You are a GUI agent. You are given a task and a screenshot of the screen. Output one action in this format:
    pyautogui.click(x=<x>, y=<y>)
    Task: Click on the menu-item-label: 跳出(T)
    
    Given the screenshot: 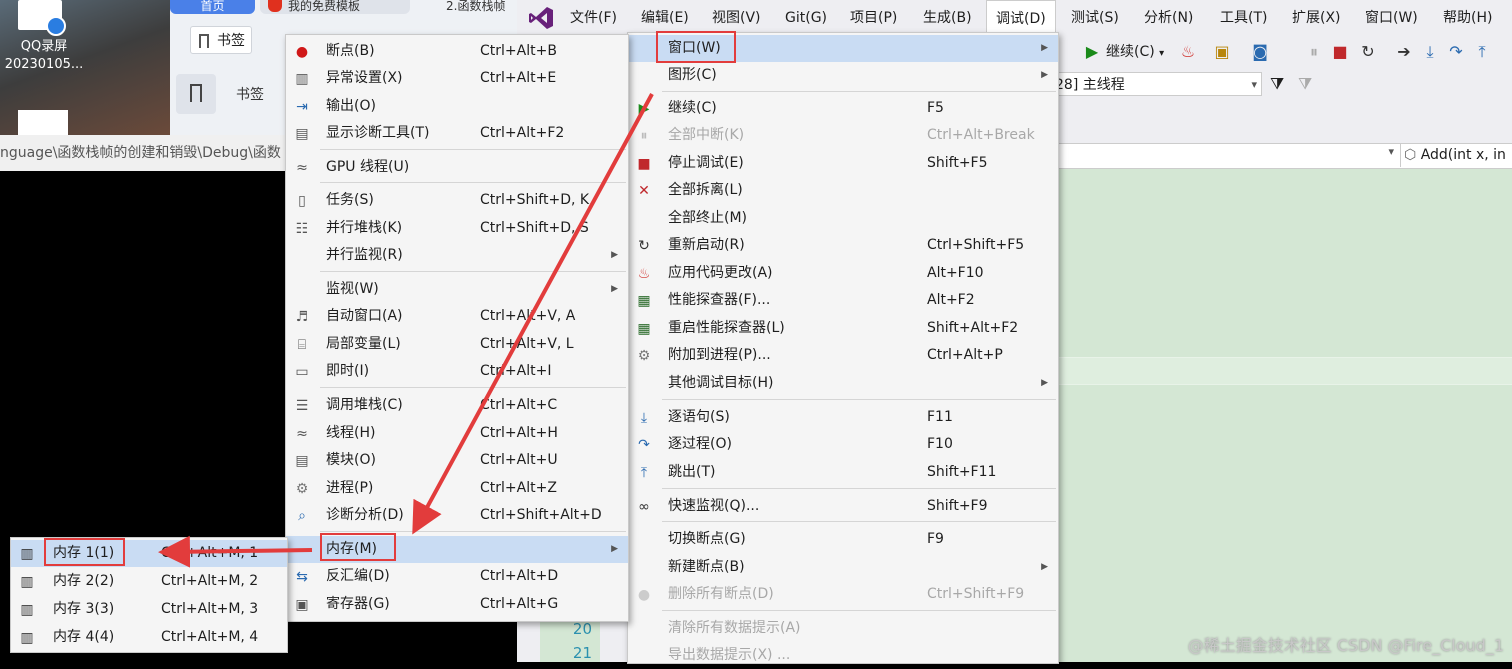 What is the action you would take?
    pyautogui.click(x=692, y=472)
    